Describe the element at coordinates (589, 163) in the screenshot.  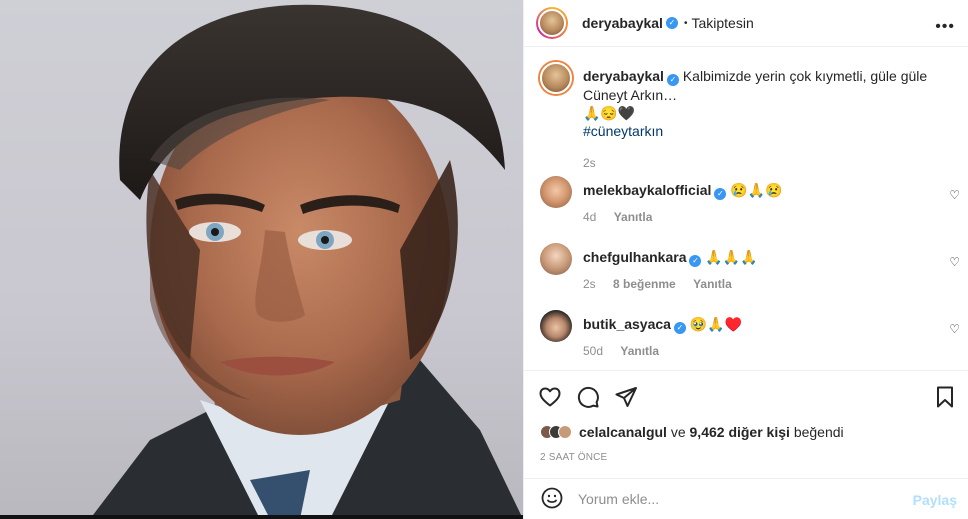
I see `caption-time: 2s` at that location.